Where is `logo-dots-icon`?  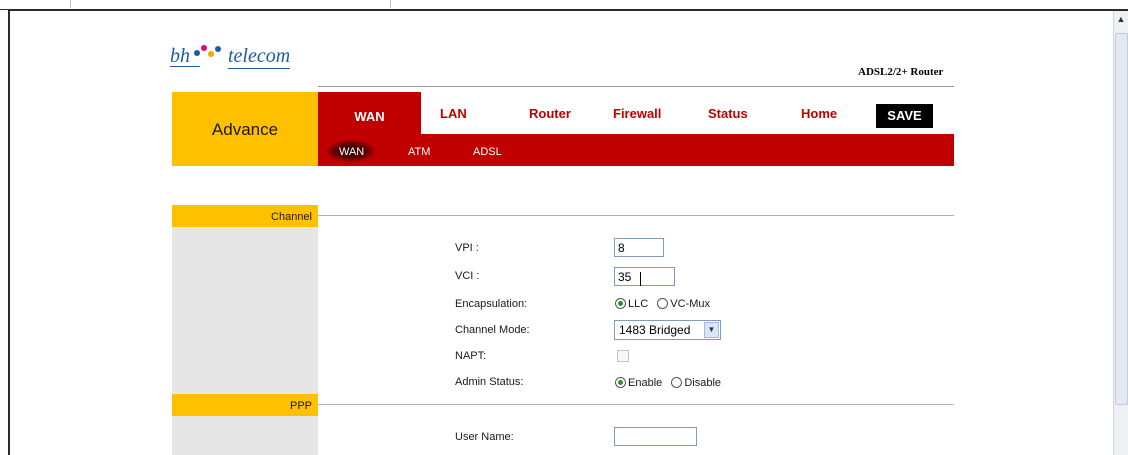 logo-dots-icon is located at coordinates (208, 52).